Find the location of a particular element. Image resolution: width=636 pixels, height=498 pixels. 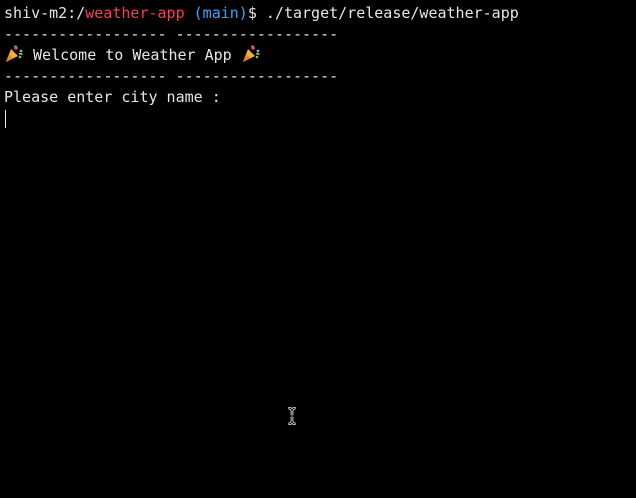

text-ibeam-cursor-icon is located at coordinates (292, 416).